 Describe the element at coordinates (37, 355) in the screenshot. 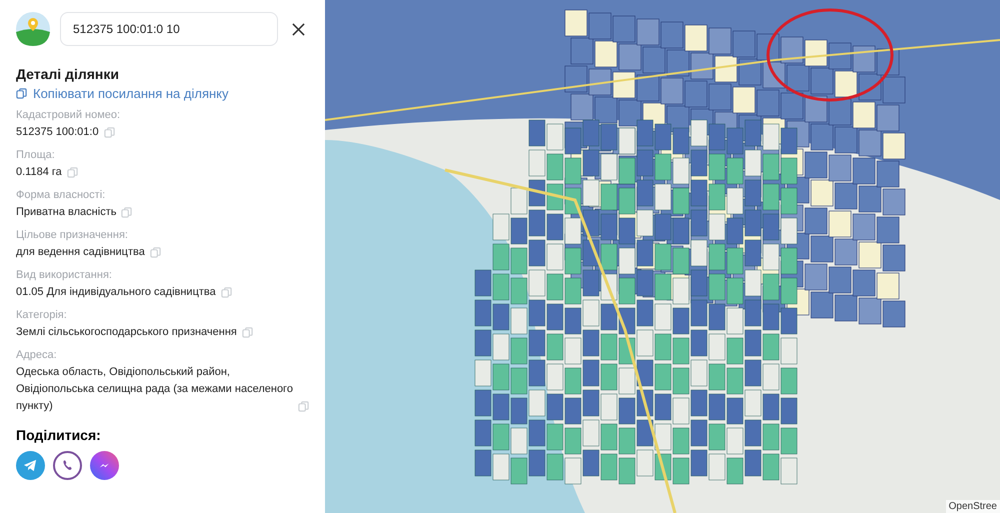

I see `field-label: Адреса:` at that location.